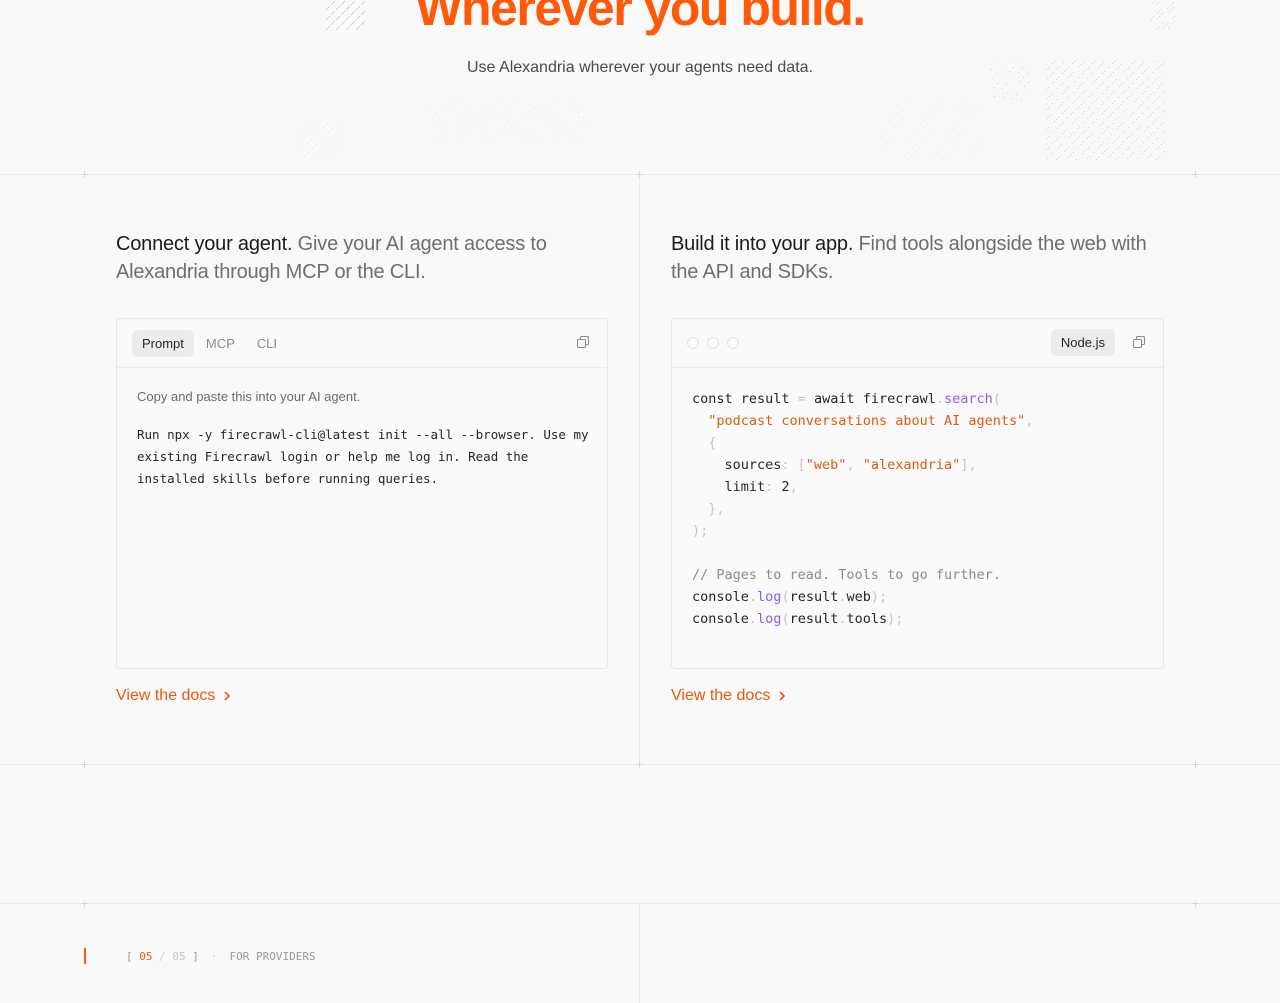  I want to click on code-token: :, so click(773, 487).